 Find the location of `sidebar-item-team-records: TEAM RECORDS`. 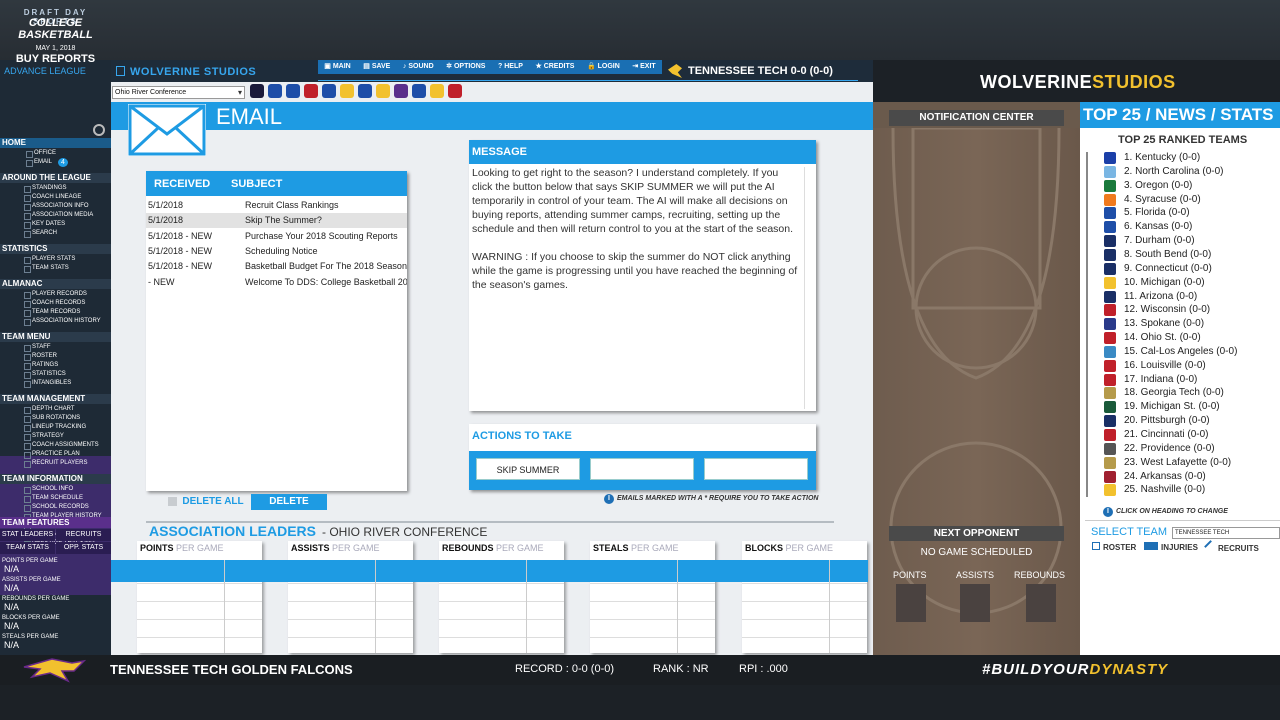

sidebar-item-team-records: TEAM RECORDS is located at coordinates (51, 312).